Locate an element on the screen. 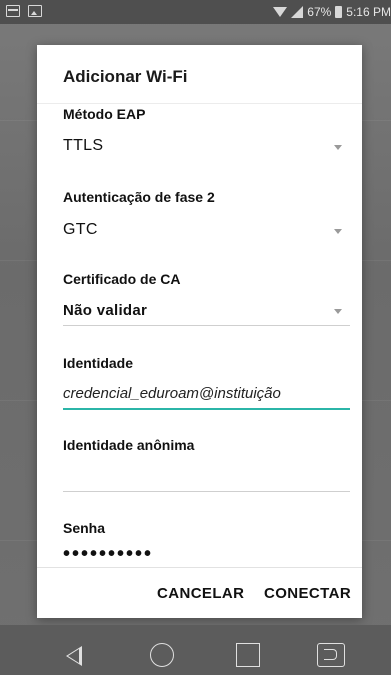 The height and width of the screenshot is (675, 391). battery-icon is located at coordinates (339, 12).